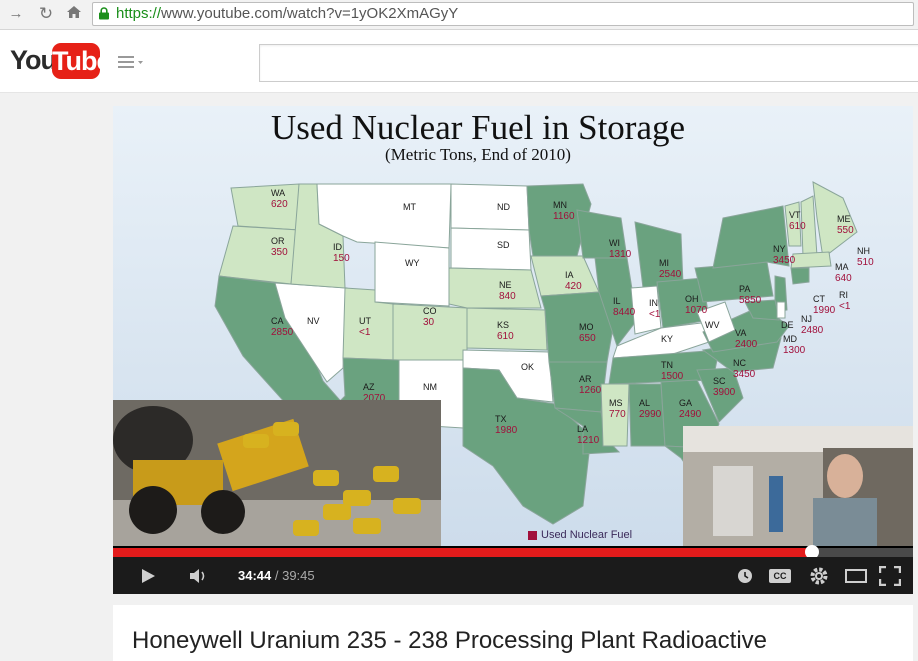  I want to click on state-abbr-MO: MO, so click(586, 327).